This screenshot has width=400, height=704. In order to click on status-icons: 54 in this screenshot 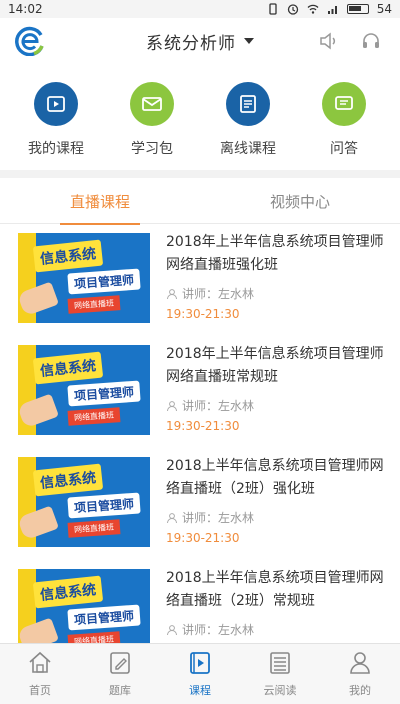, I will do `click(329, 9)`.